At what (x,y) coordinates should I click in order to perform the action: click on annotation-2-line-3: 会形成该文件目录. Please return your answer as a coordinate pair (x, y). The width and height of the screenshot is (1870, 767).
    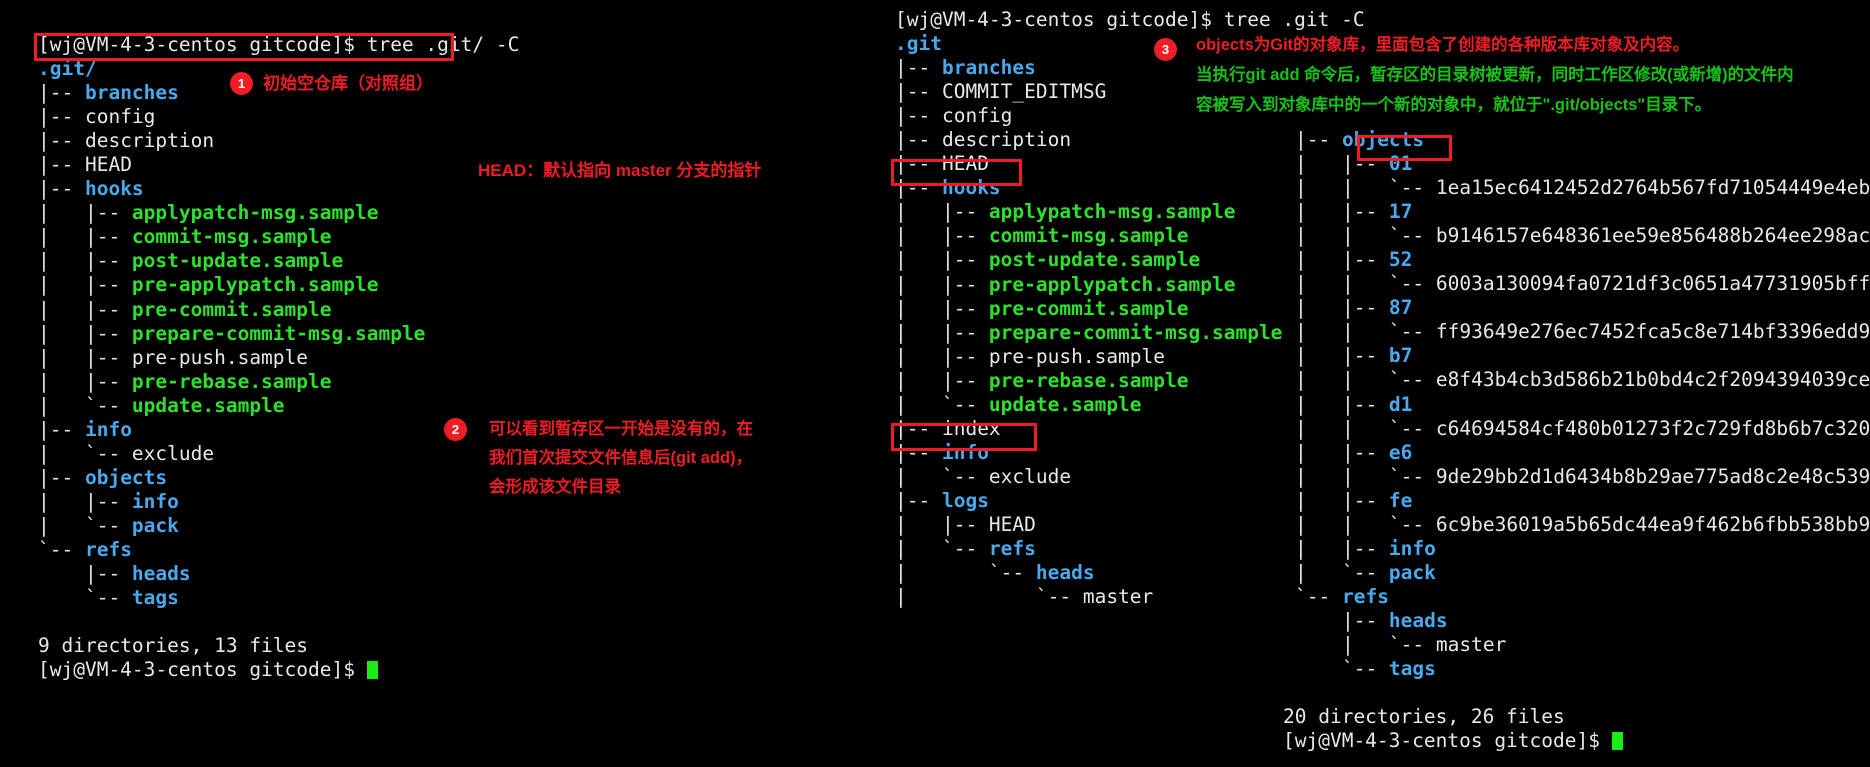
    Looking at the image, I should click on (555, 487).